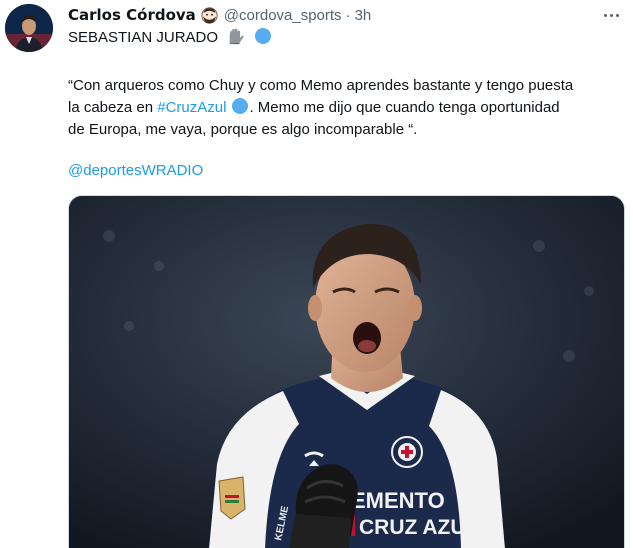  I want to click on bearded-face-icon, so click(209, 15).